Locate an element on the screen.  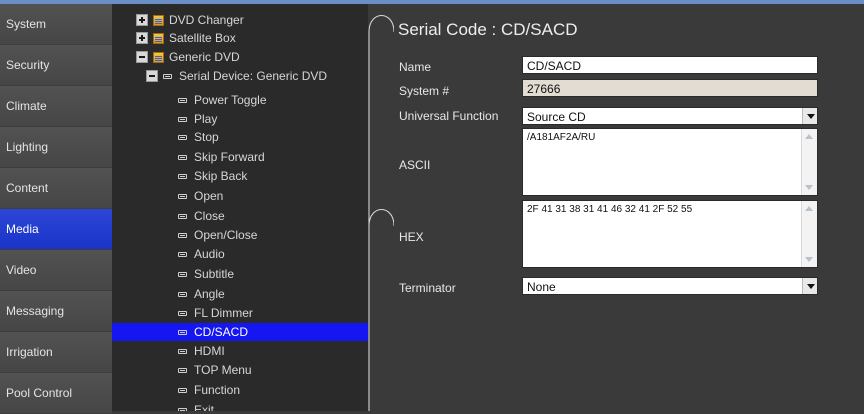
tree-node-skip-back: Skip Back is located at coordinates (240, 176).